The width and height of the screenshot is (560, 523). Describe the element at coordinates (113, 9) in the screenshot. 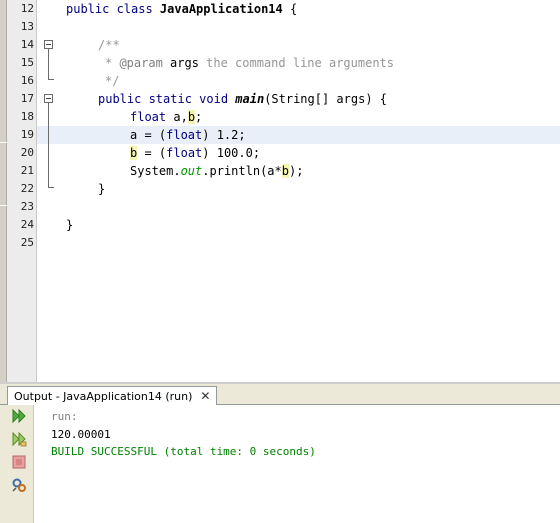

I see `keyword: public class` at that location.